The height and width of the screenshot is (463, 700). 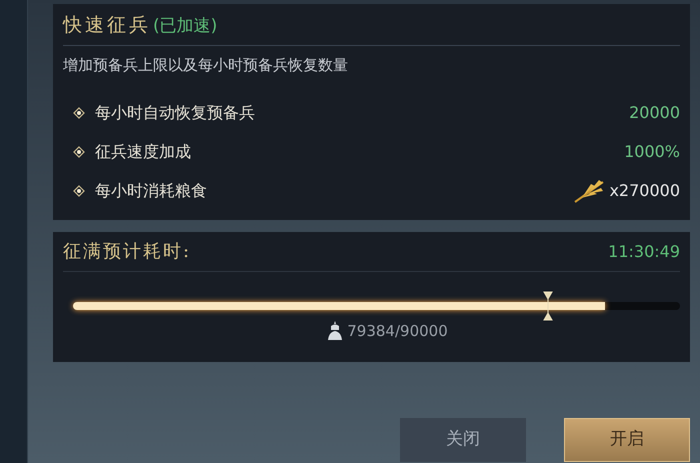 I want to click on open-button: 开启, so click(x=627, y=440).